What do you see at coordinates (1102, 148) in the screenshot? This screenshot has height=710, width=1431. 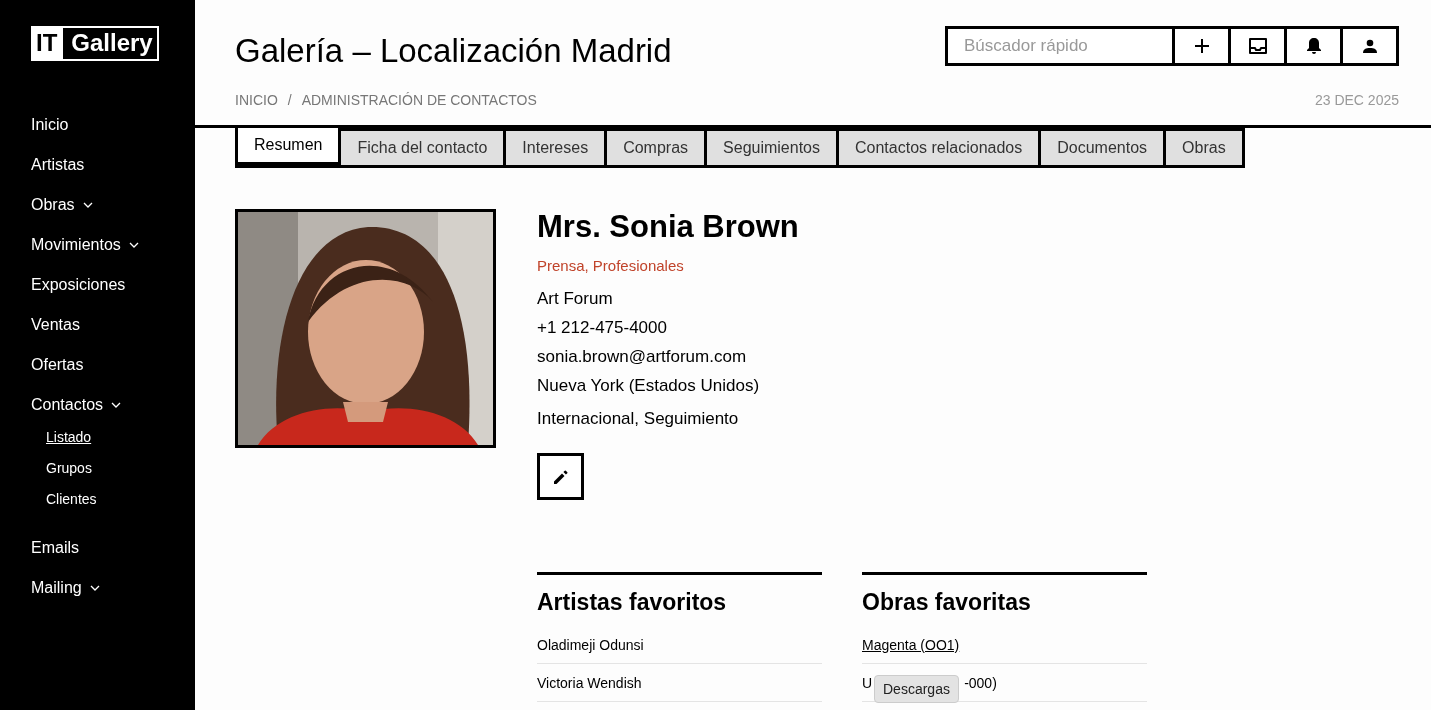 I see `tab: Documentos` at bounding box center [1102, 148].